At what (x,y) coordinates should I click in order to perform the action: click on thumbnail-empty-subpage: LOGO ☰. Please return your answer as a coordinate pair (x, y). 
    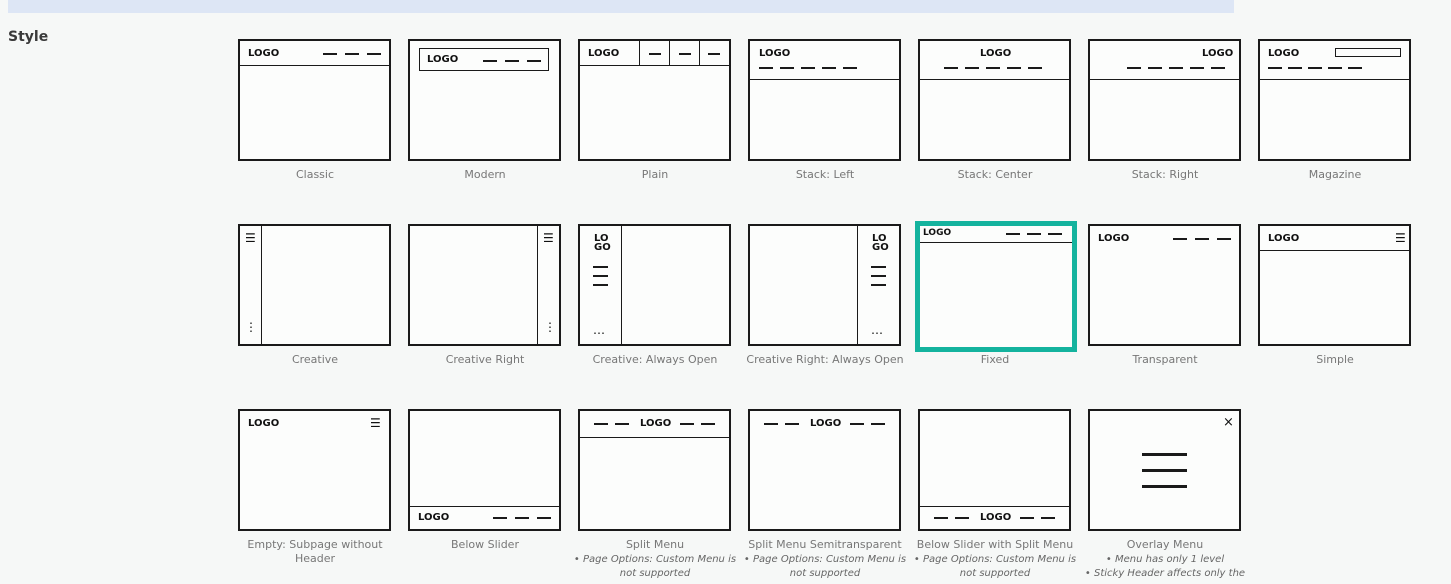
    Looking at the image, I should click on (314, 470).